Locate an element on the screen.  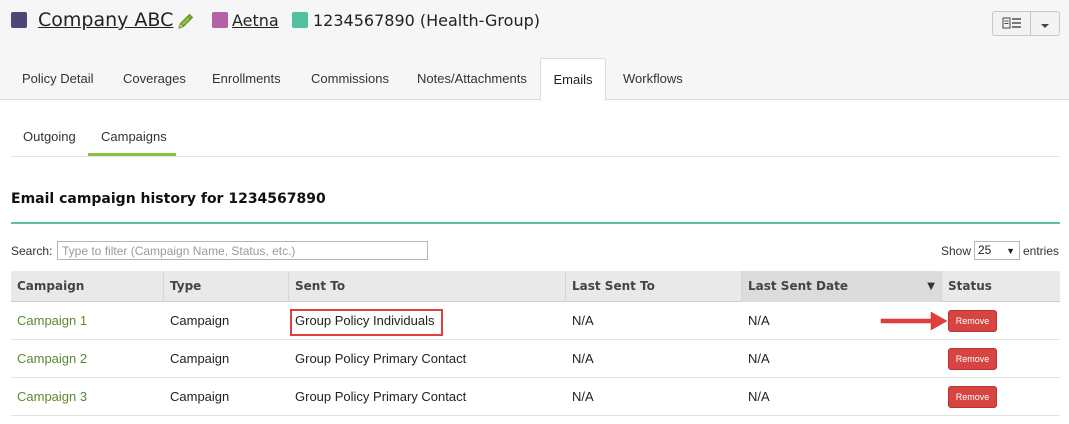
show-label: Show is located at coordinates (956, 251).